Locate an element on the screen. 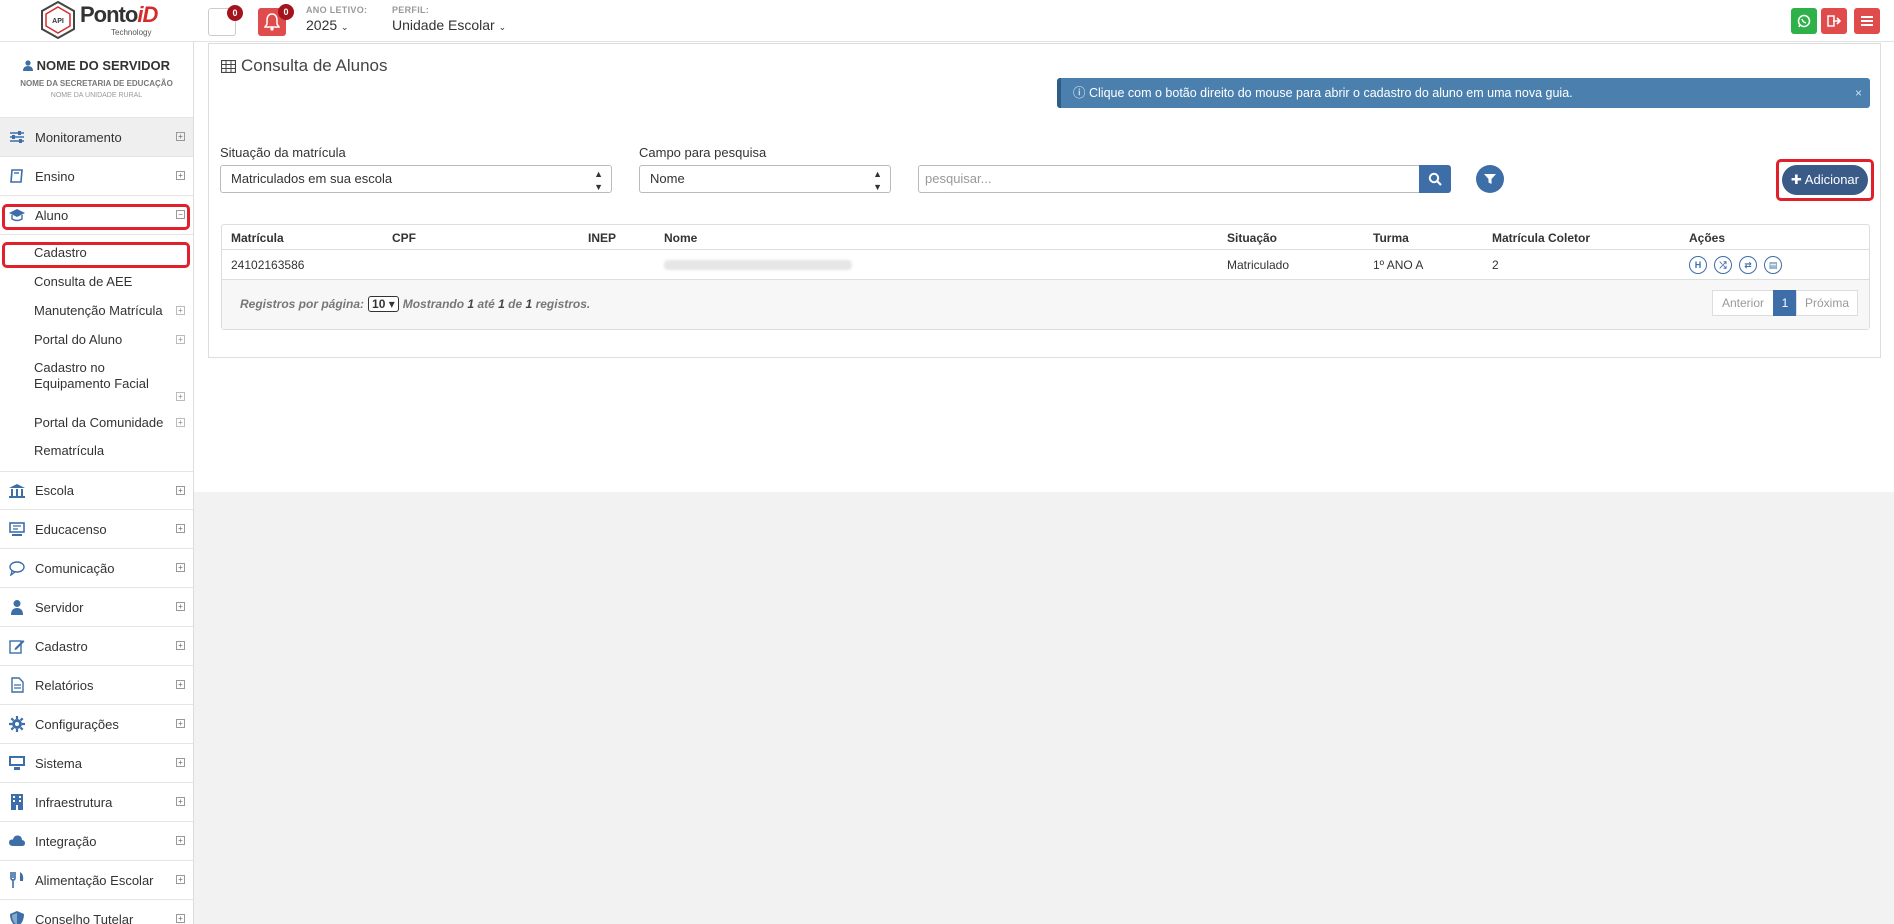 The height and width of the screenshot is (924, 1894). messages-count-badge: 0 is located at coordinates (235, 13).